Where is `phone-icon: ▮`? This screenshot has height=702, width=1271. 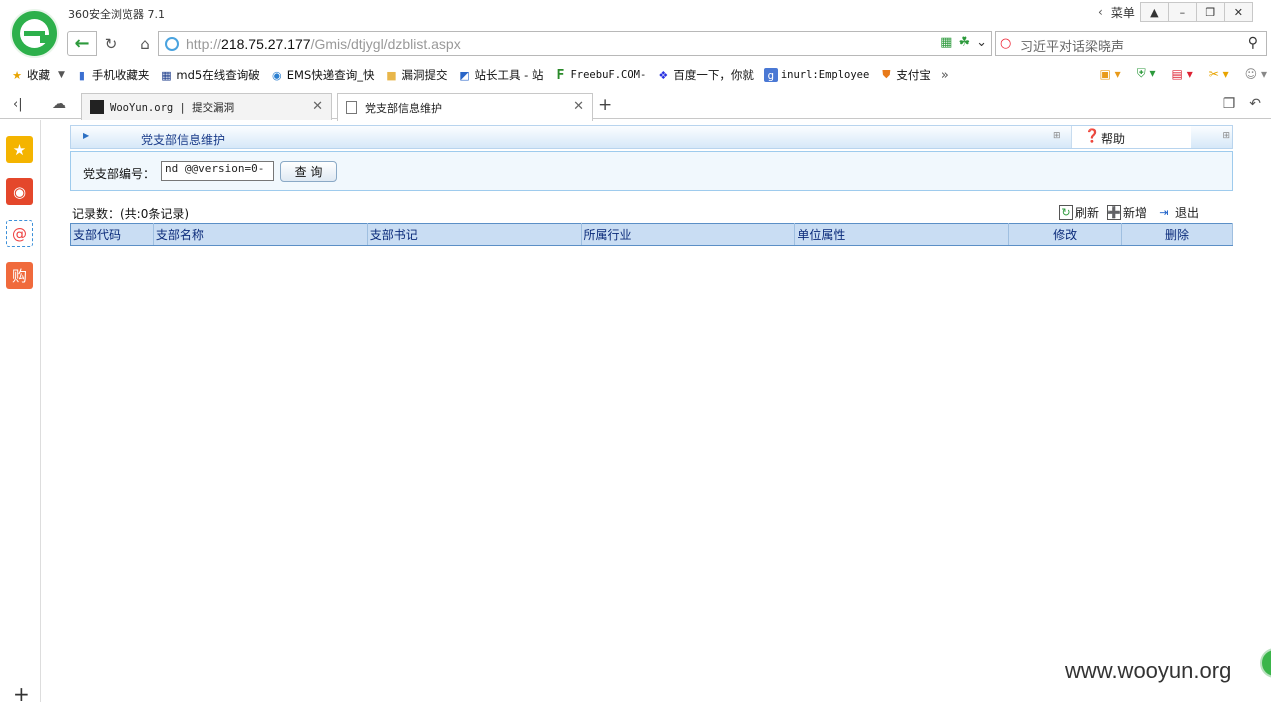
phone-icon: ▮ is located at coordinates (81, 75).